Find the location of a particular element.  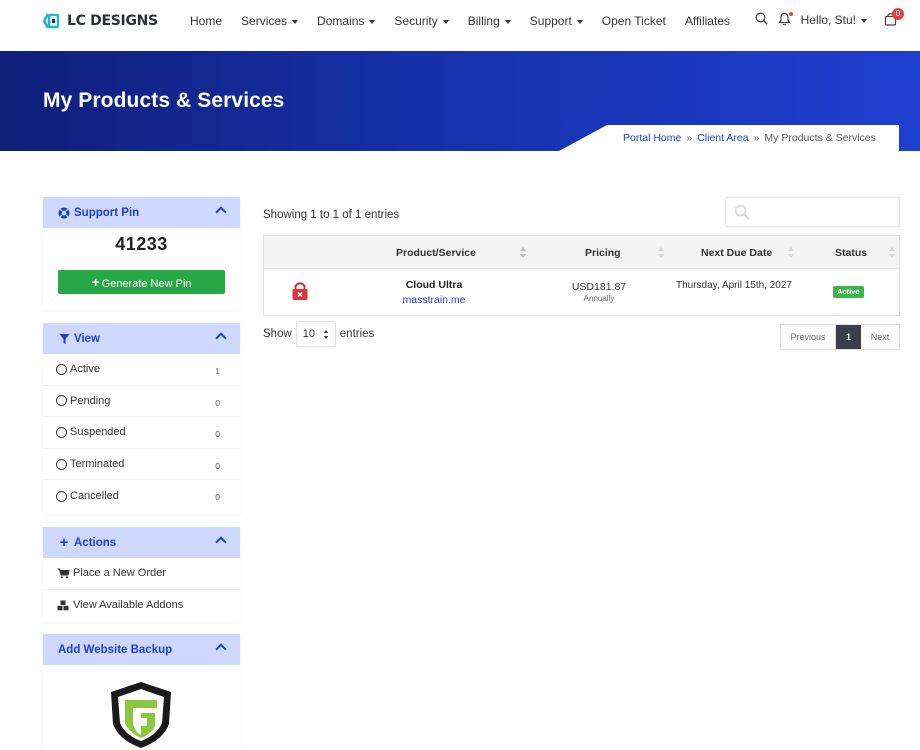

support-pin-title: Support Pin is located at coordinates (107, 212).